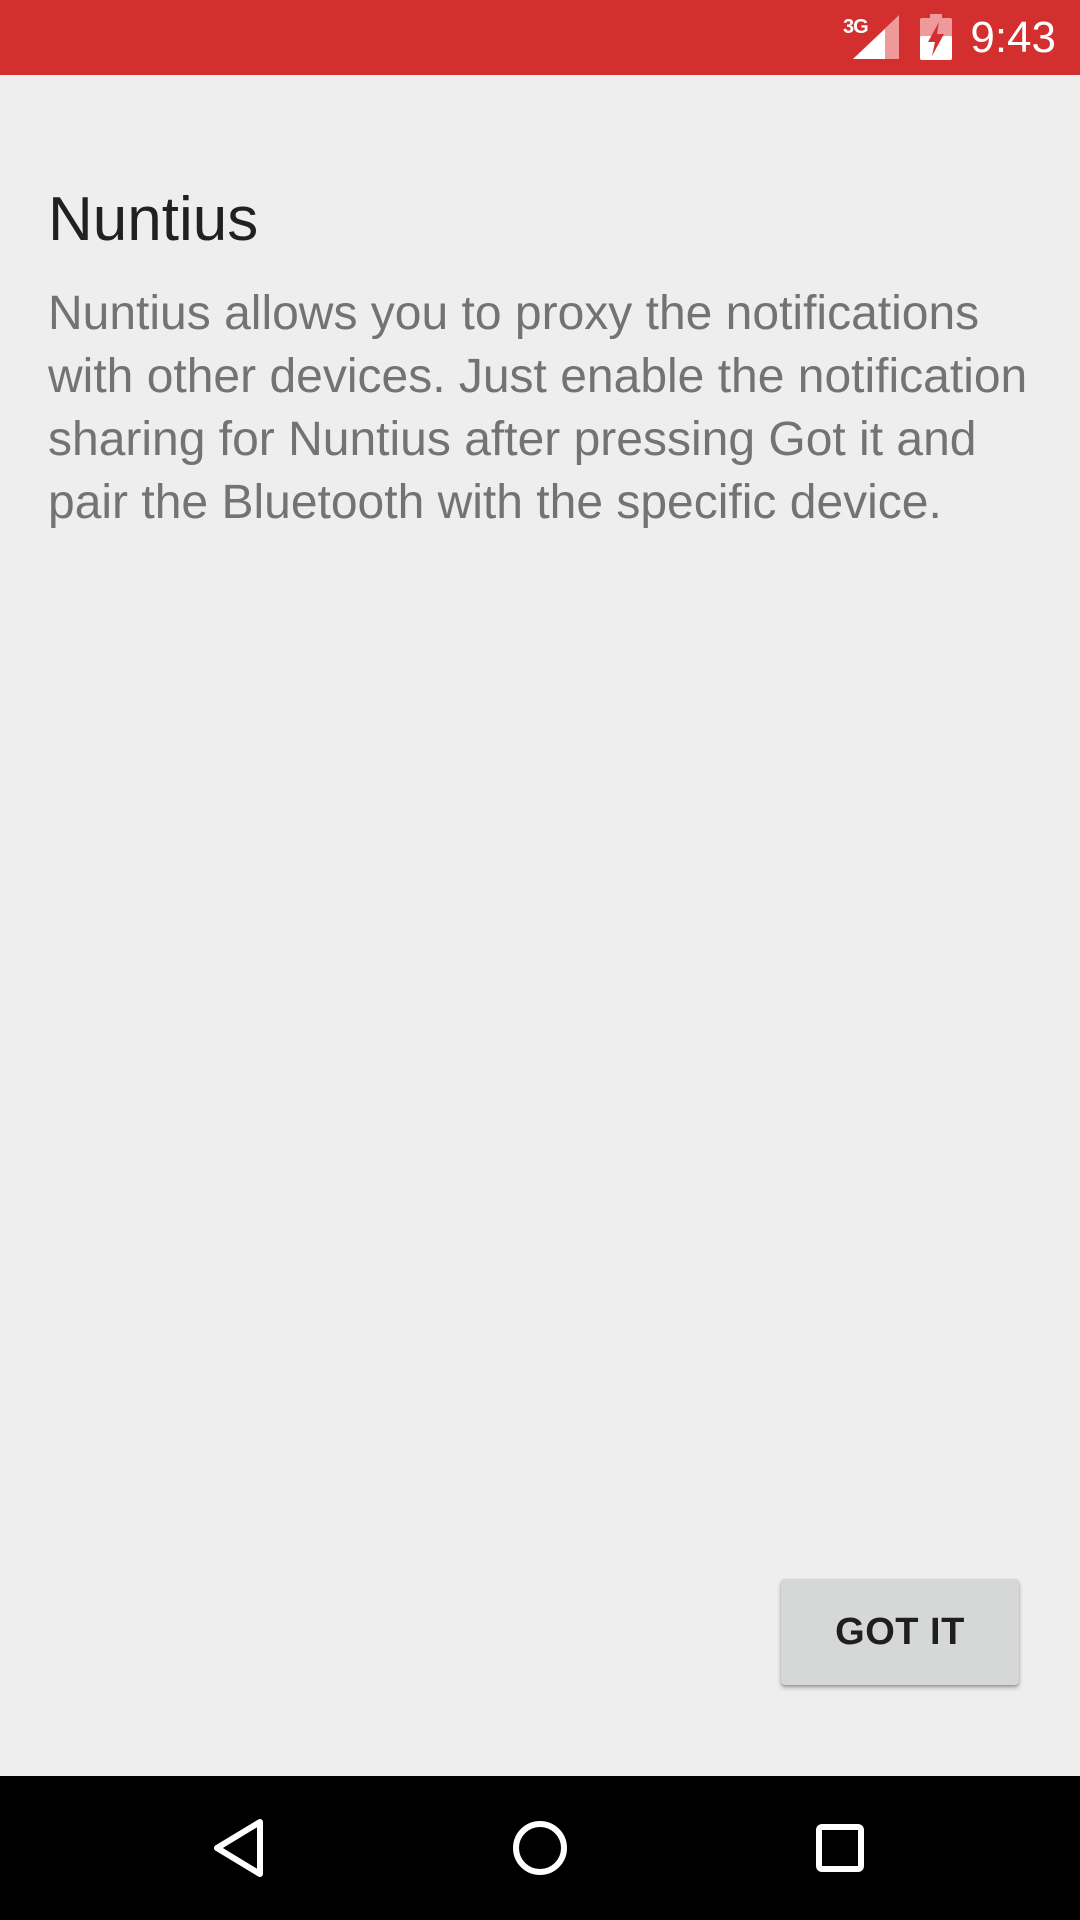 The image size is (1080, 1920). What do you see at coordinates (153, 219) in the screenshot?
I see `page-title: Nuntius` at bounding box center [153, 219].